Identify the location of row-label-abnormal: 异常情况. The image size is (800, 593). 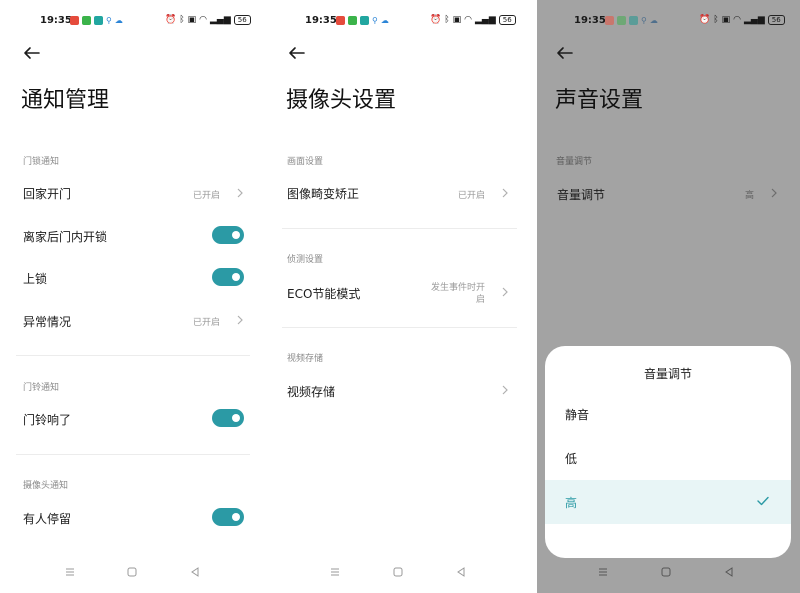
(47, 321).